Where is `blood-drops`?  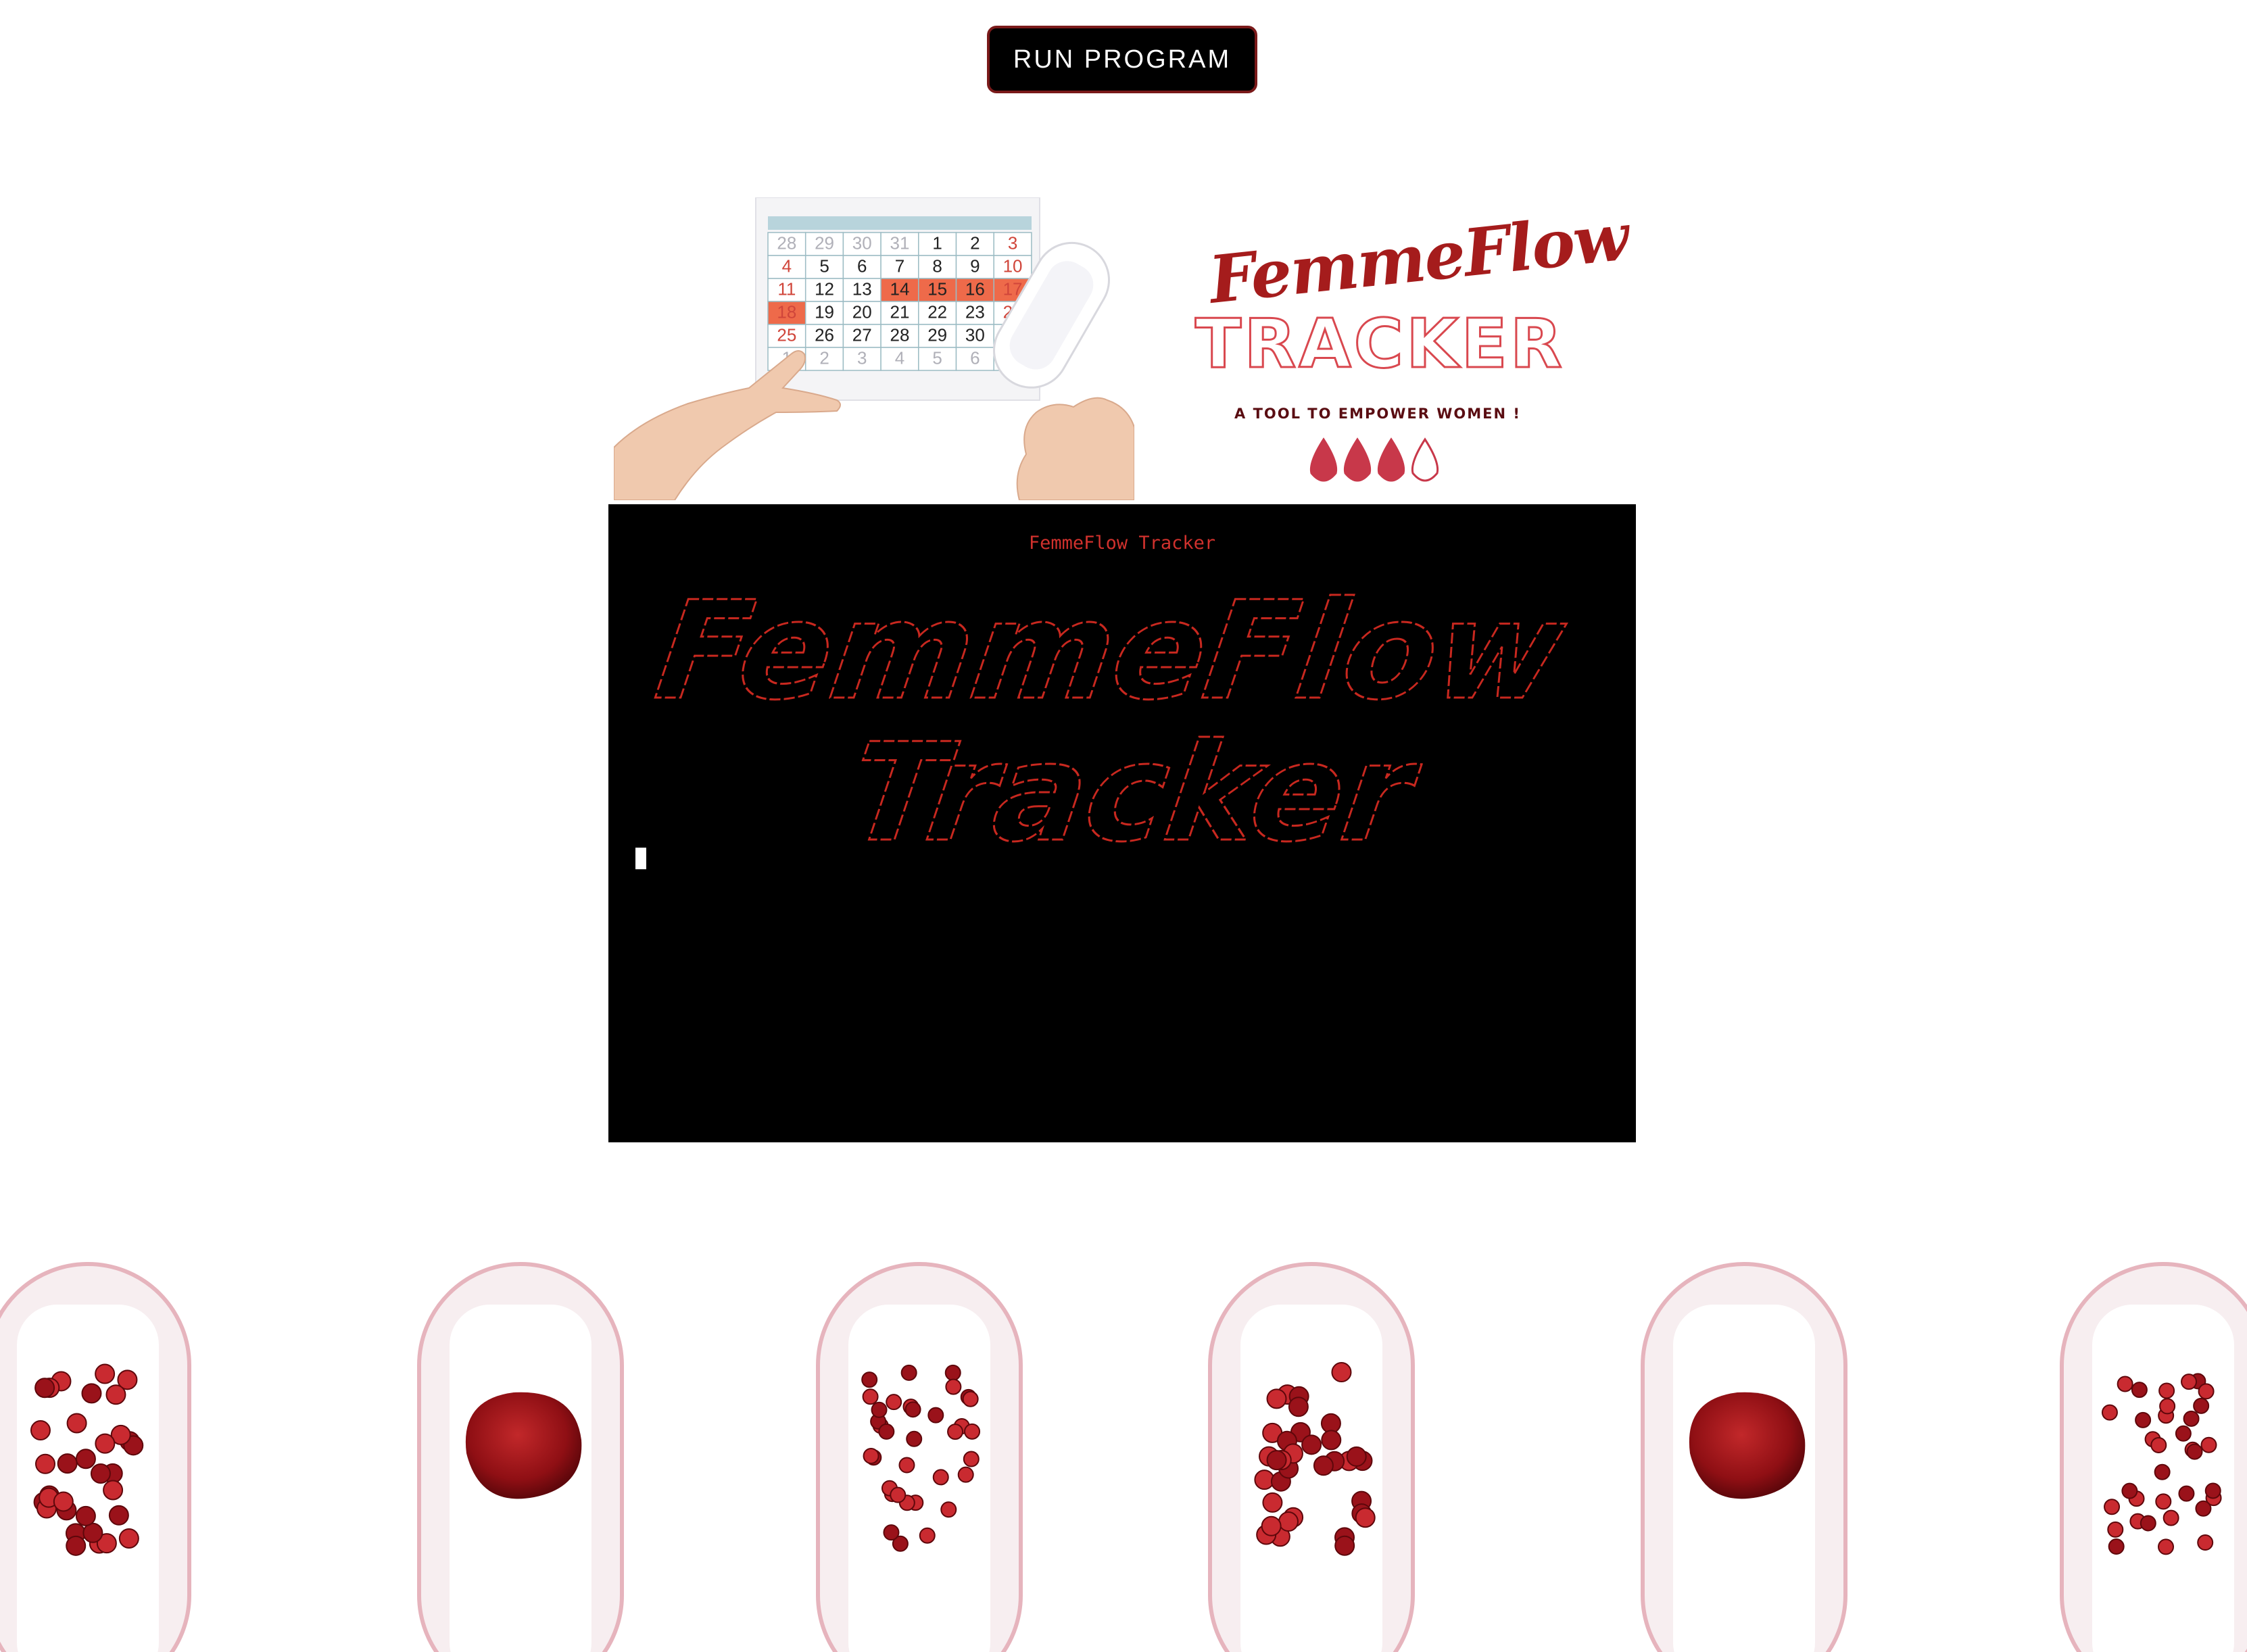
blood-drops is located at coordinates (1374, 459).